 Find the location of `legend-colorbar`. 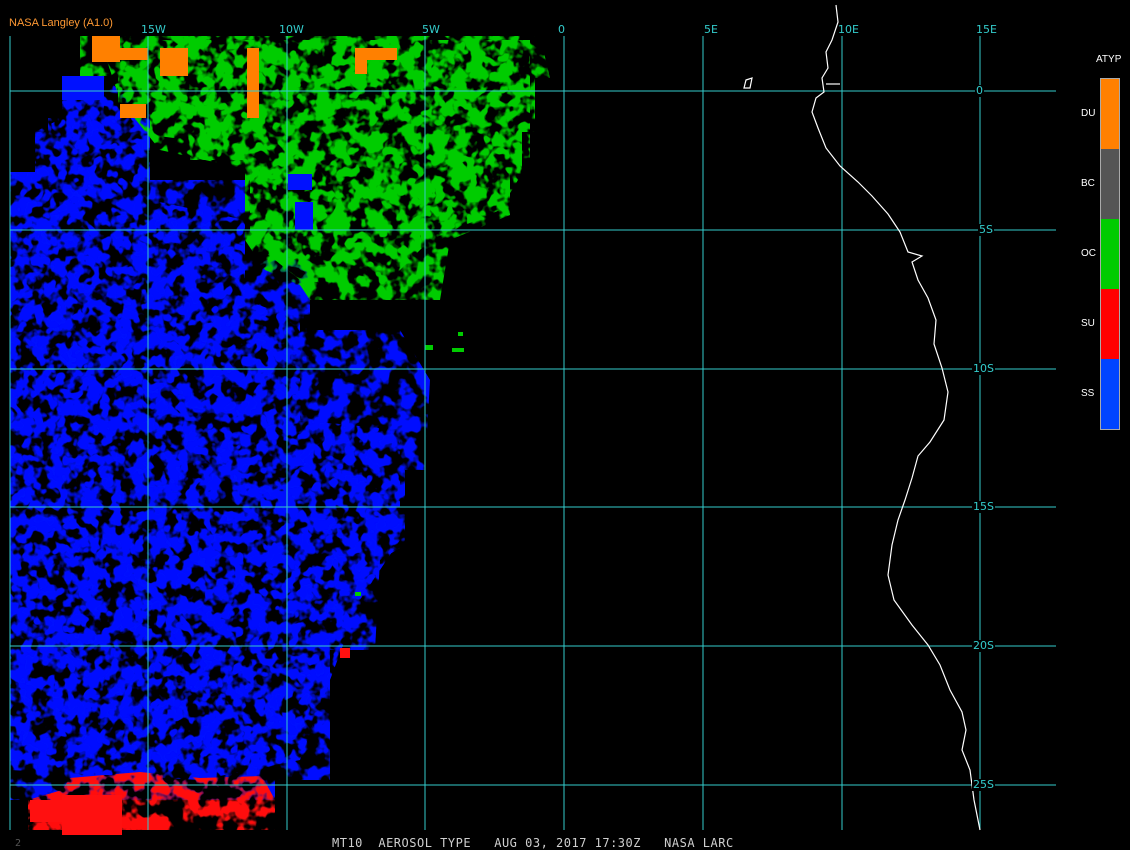

legend-colorbar is located at coordinates (1110, 254).